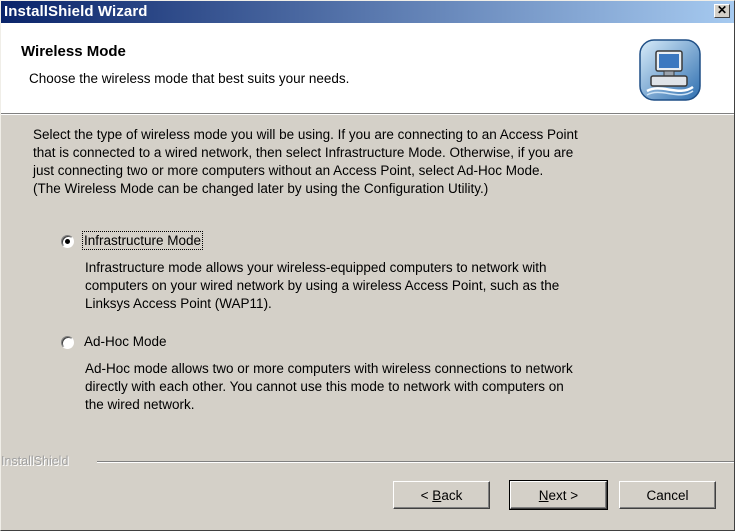 The height and width of the screenshot is (531, 735). I want to click on branding-text: InstallShield, so click(35, 461).